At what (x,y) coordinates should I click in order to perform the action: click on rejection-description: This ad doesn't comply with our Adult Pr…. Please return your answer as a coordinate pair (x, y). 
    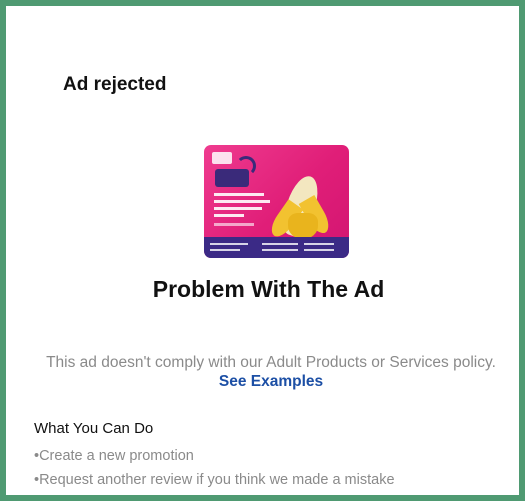
    Looking at the image, I should click on (271, 372).